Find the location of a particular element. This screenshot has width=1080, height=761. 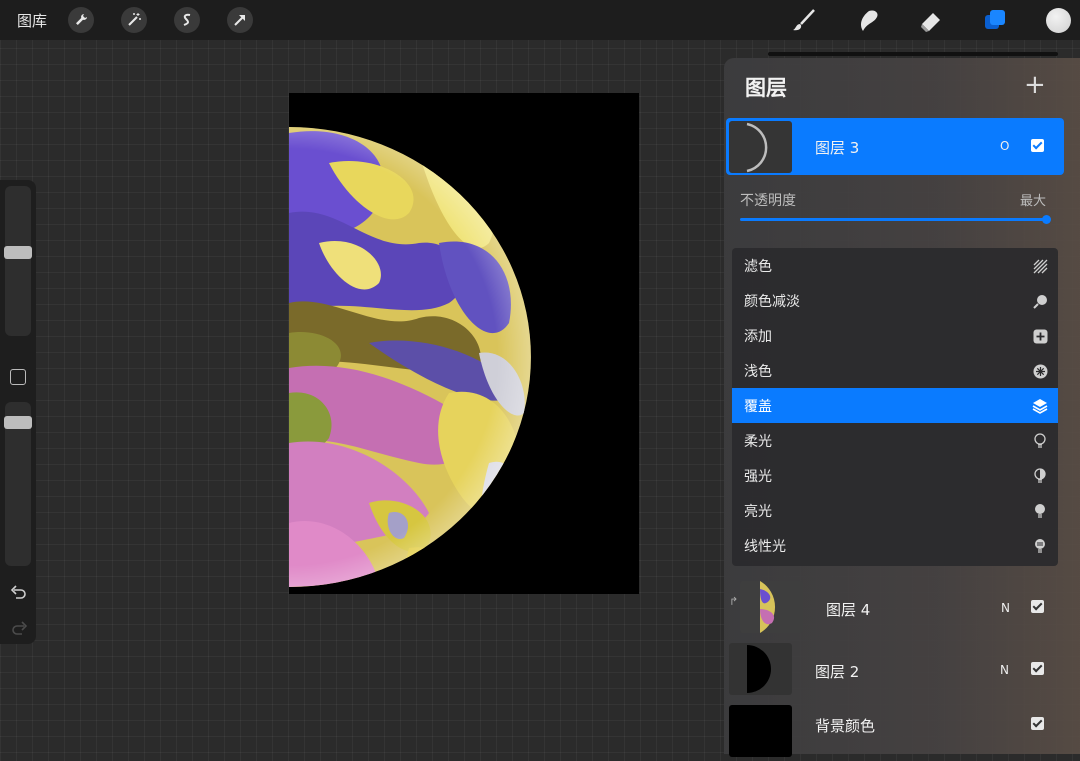

blend-mode-label: 添加 is located at coordinates (758, 337).